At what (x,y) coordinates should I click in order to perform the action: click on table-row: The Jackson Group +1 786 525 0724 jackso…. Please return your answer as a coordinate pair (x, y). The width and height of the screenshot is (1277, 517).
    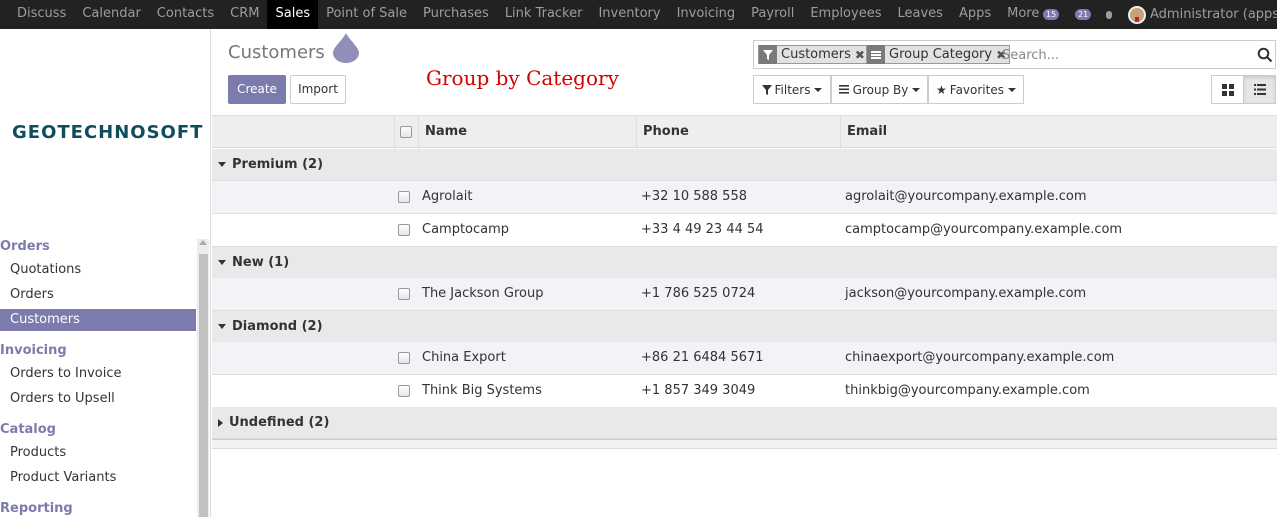
    Looking at the image, I should click on (744, 294).